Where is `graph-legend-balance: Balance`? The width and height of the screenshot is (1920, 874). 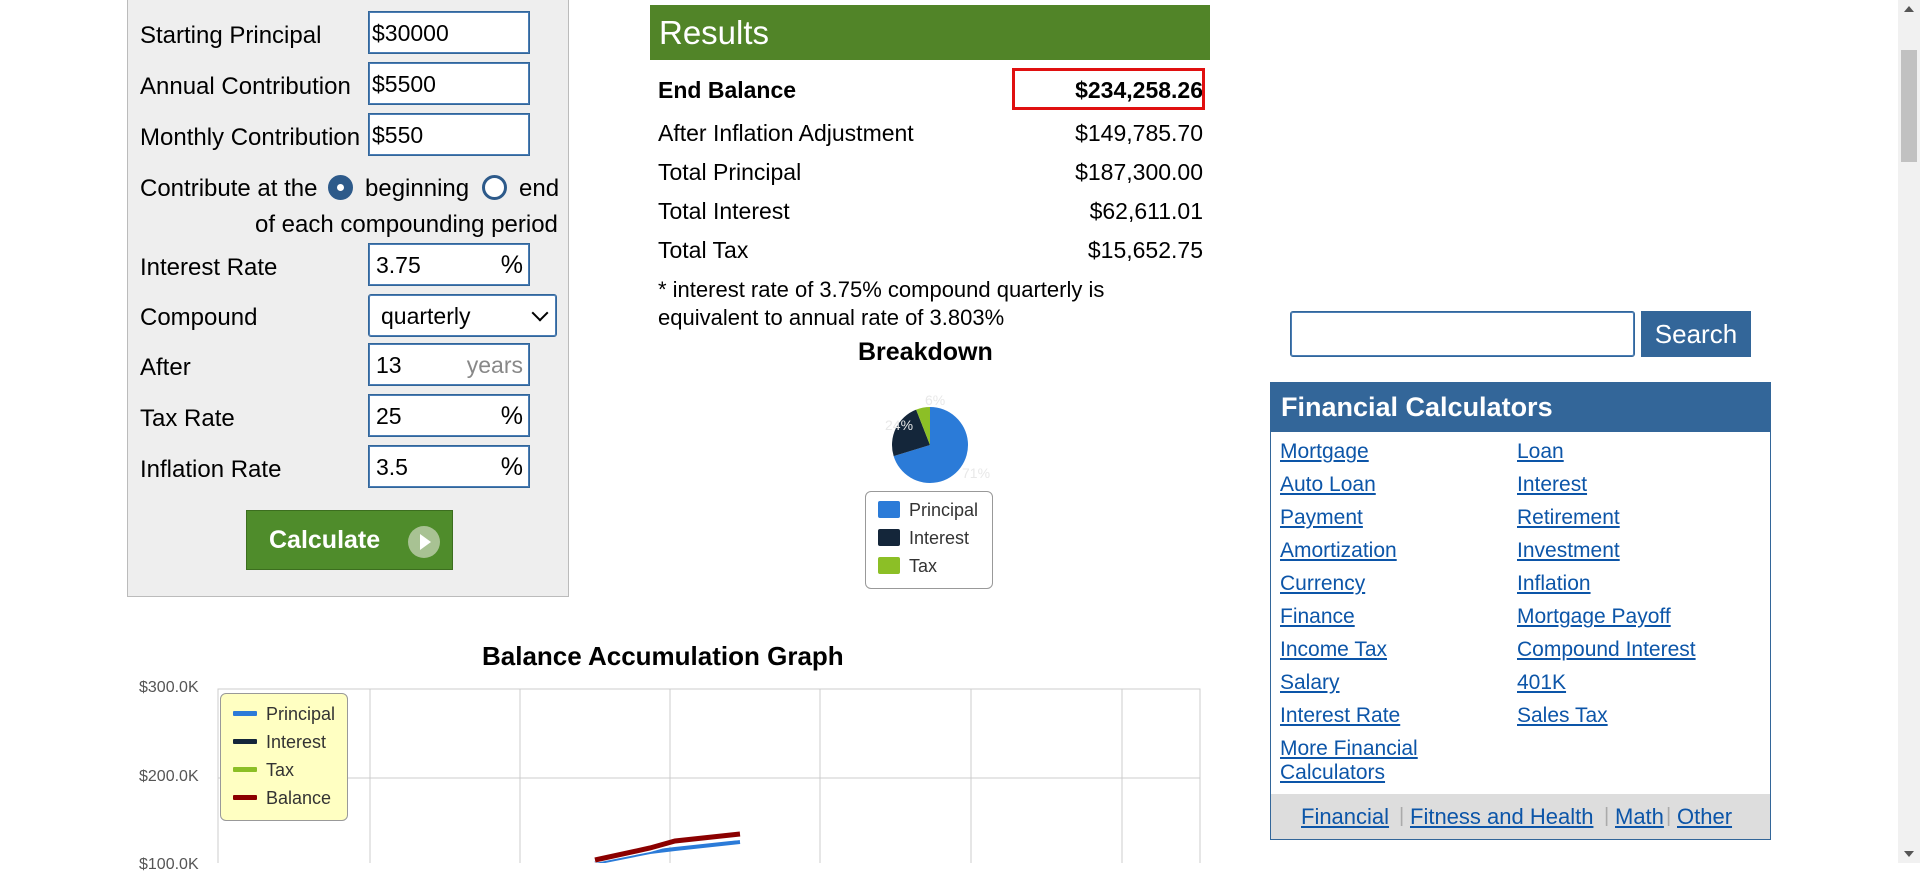 graph-legend-balance: Balance is located at coordinates (282, 798).